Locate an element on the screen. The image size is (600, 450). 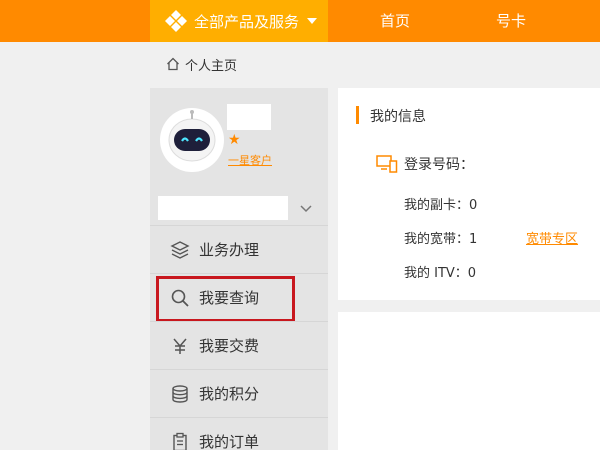
sidebar-item-query: 我要查询 is located at coordinates (239, 297).